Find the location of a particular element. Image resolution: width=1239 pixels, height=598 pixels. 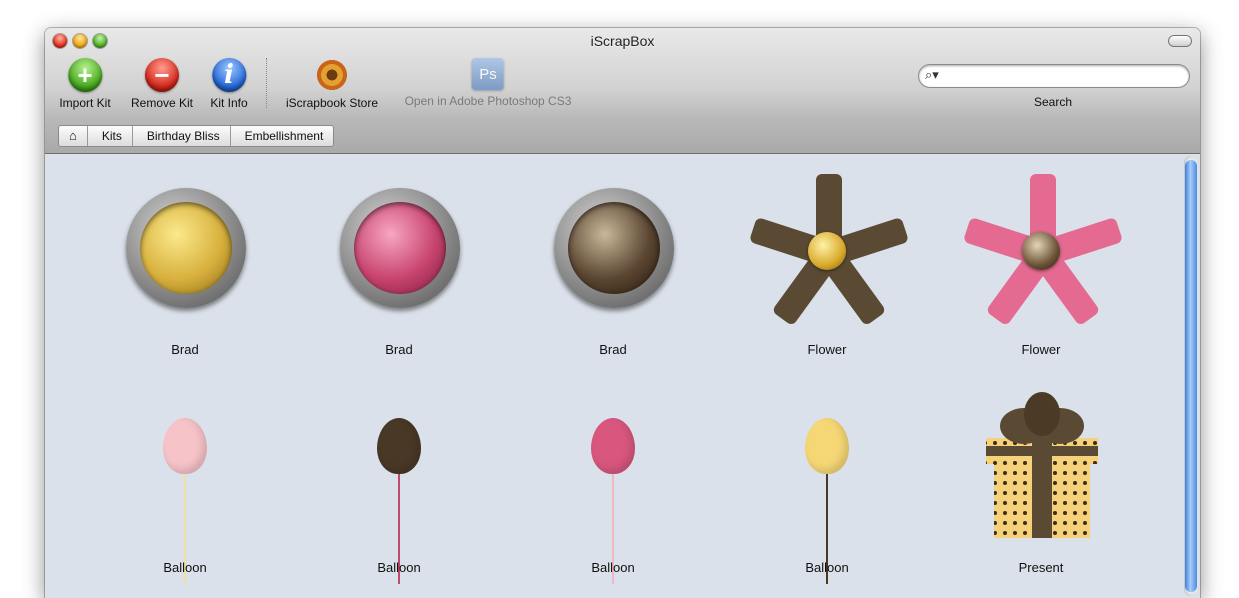

vertical-scrollbar is located at coordinates (1191, 376).